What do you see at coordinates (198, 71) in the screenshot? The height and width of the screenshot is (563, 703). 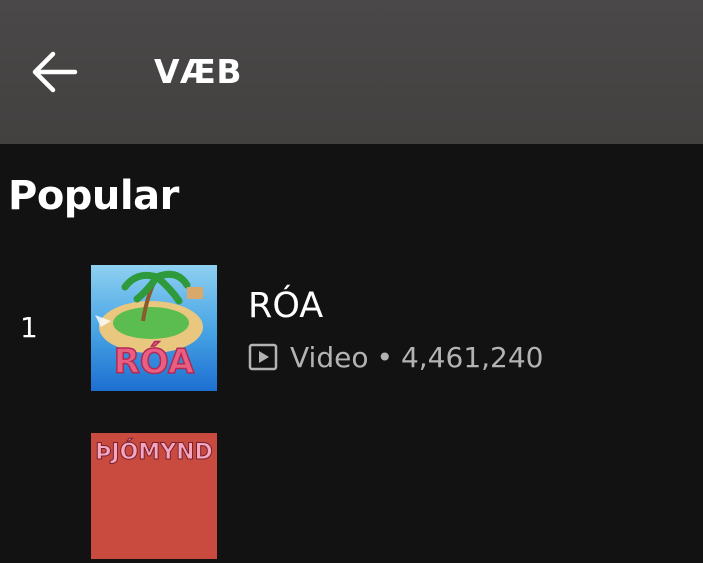 I see `artist-title: VÆB` at bounding box center [198, 71].